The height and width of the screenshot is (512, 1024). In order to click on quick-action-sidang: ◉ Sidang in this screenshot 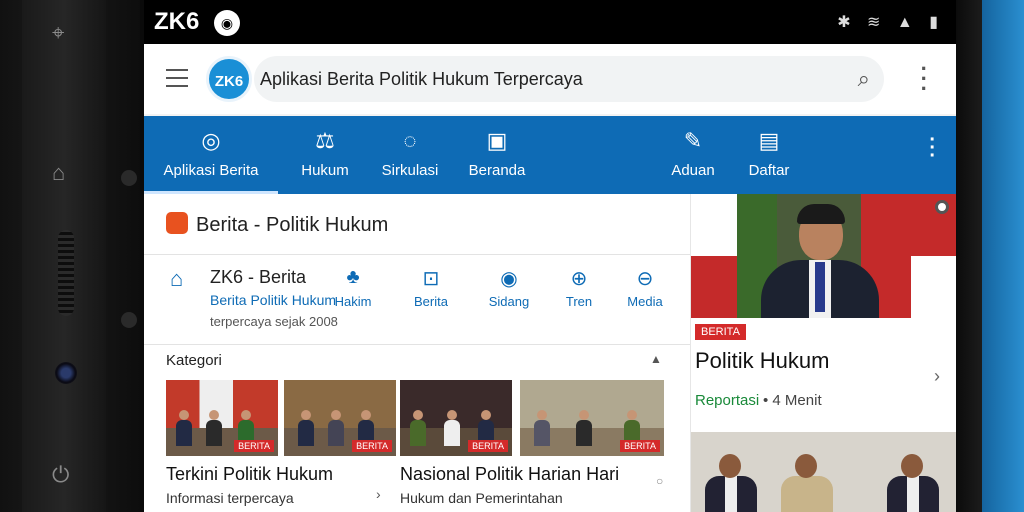, I will do `click(509, 287)`.